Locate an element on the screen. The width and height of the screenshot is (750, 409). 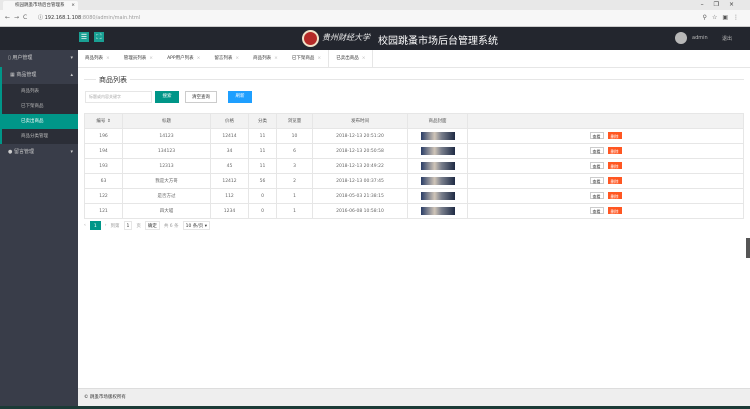
table-cell: 12313 is located at coordinates (166, 166).